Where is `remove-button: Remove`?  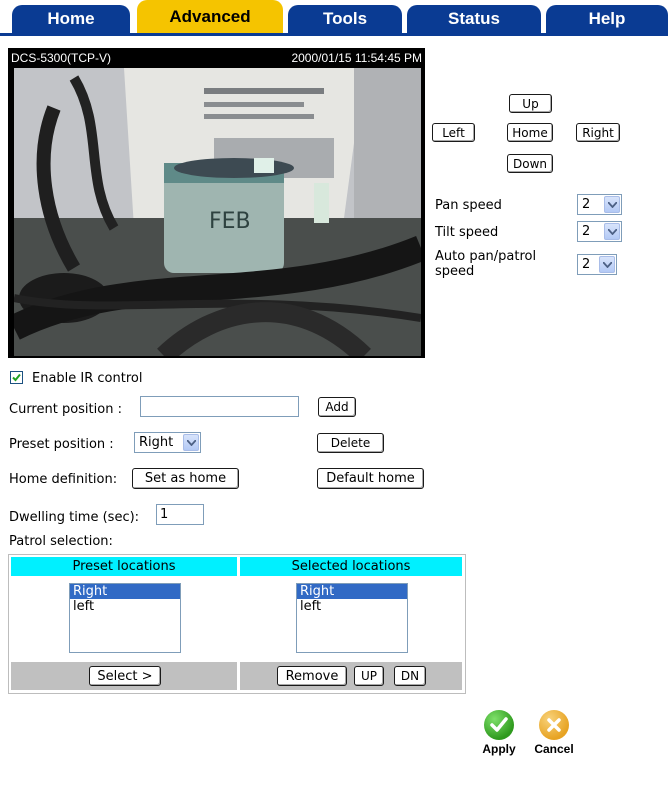 remove-button: Remove is located at coordinates (312, 676).